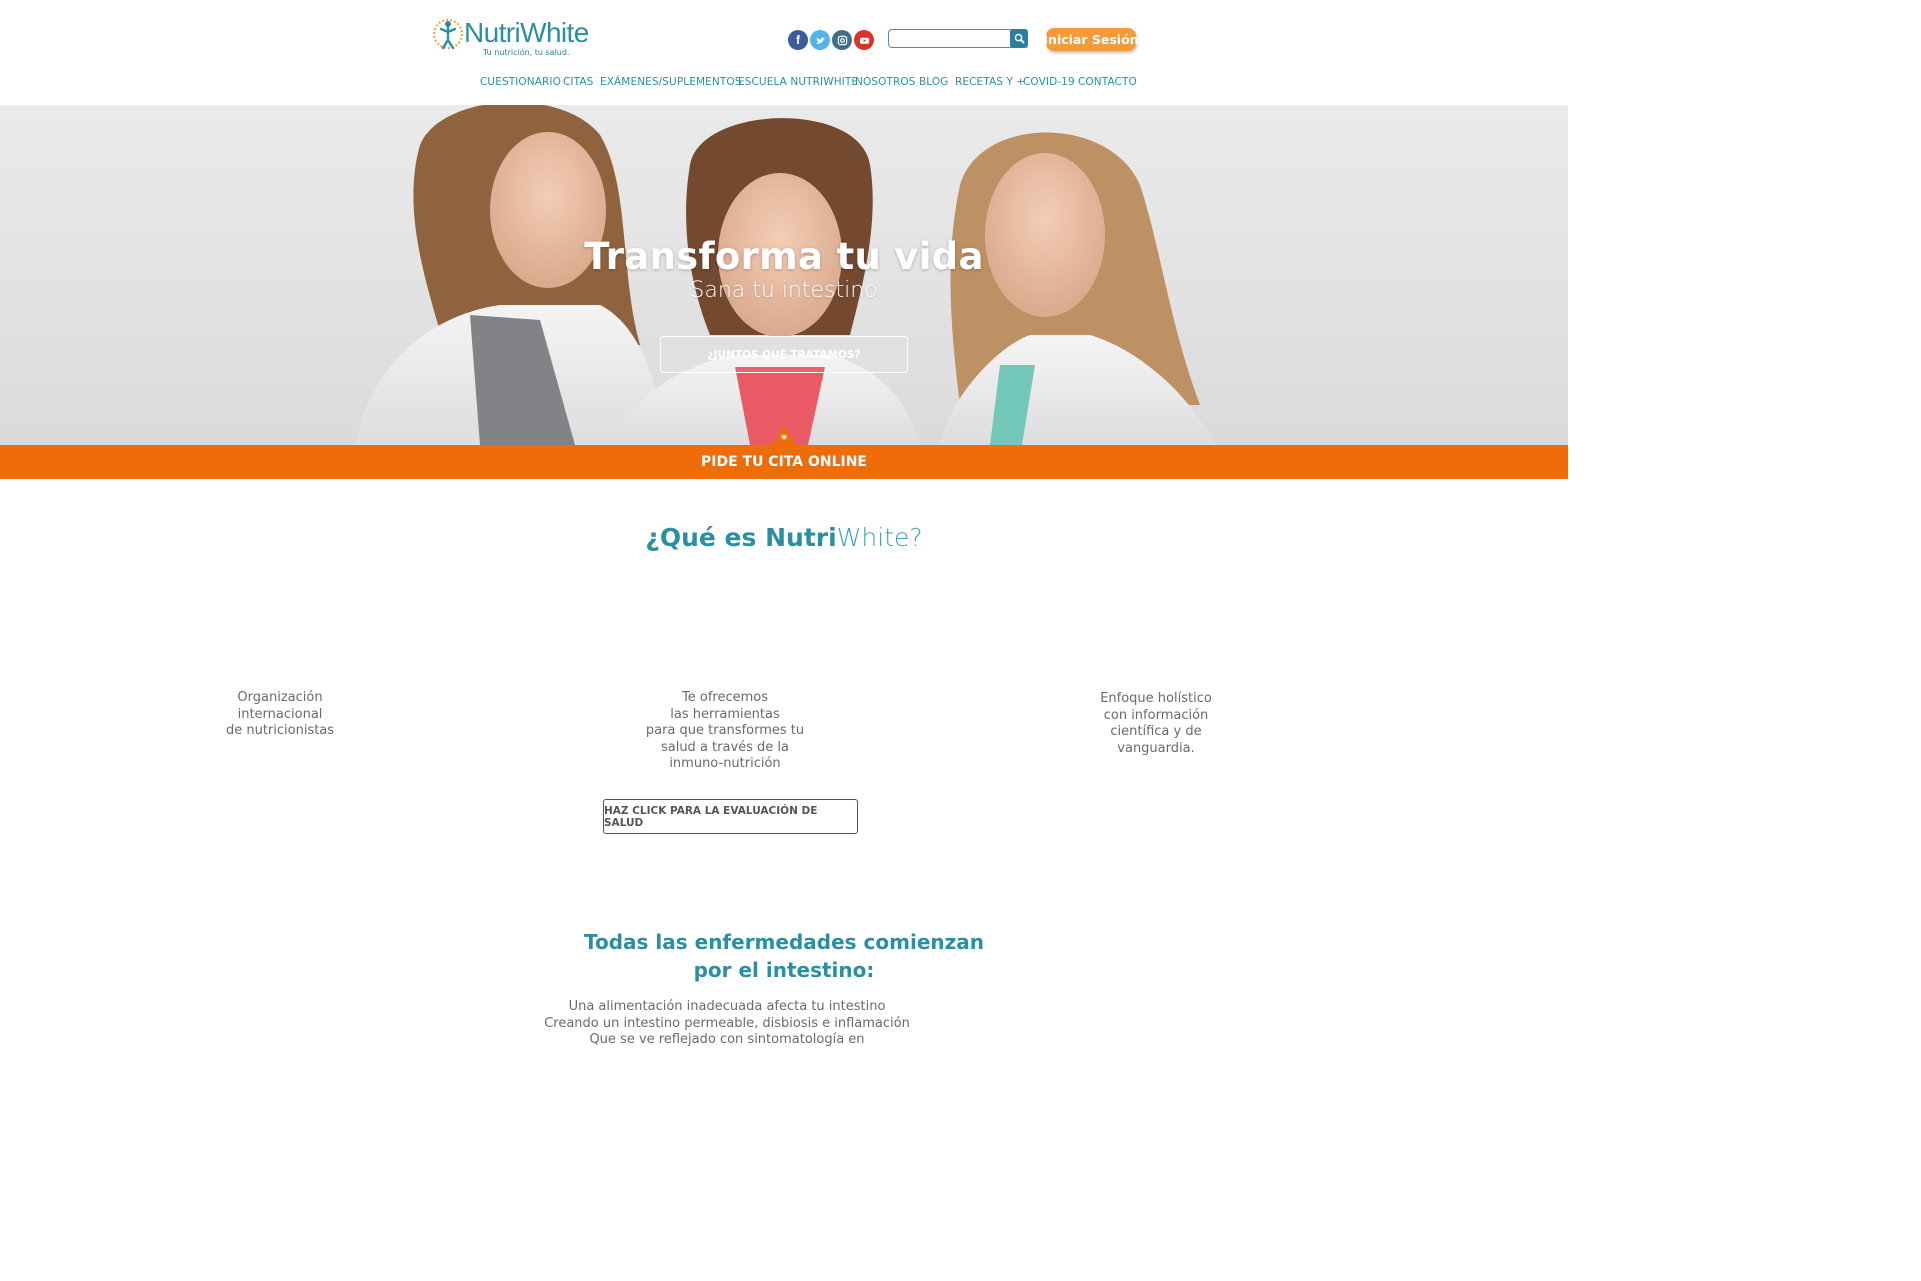 The height and width of the screenshot is (1281, 1921). I want to click on feature-line: vanguardia., so click(1156, 748).